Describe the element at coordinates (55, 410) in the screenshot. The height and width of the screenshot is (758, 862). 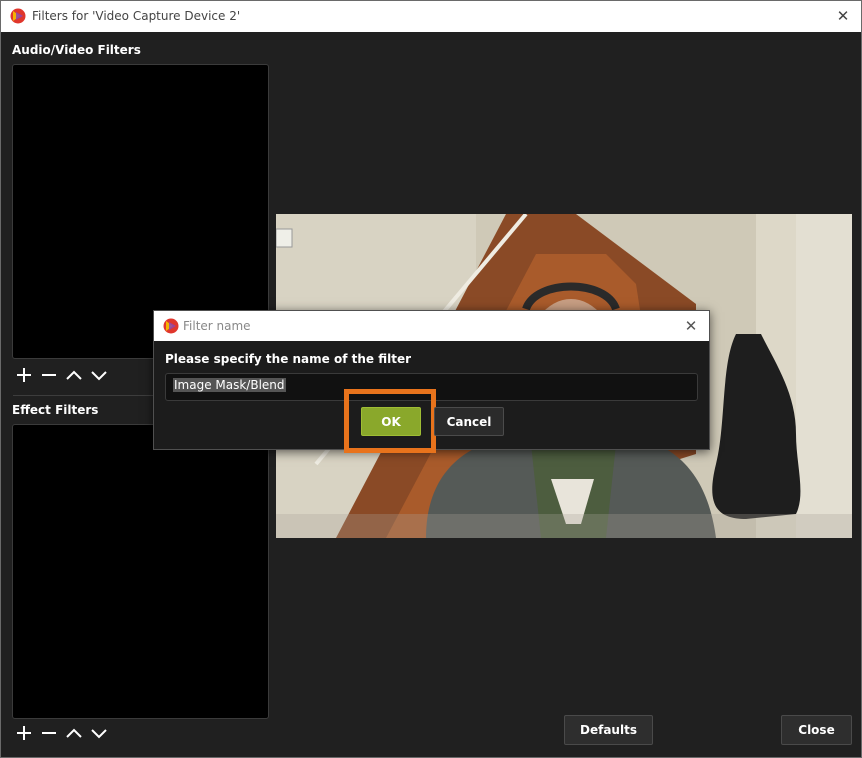
I see `effect-filters-label: Effect Filters` at that location.